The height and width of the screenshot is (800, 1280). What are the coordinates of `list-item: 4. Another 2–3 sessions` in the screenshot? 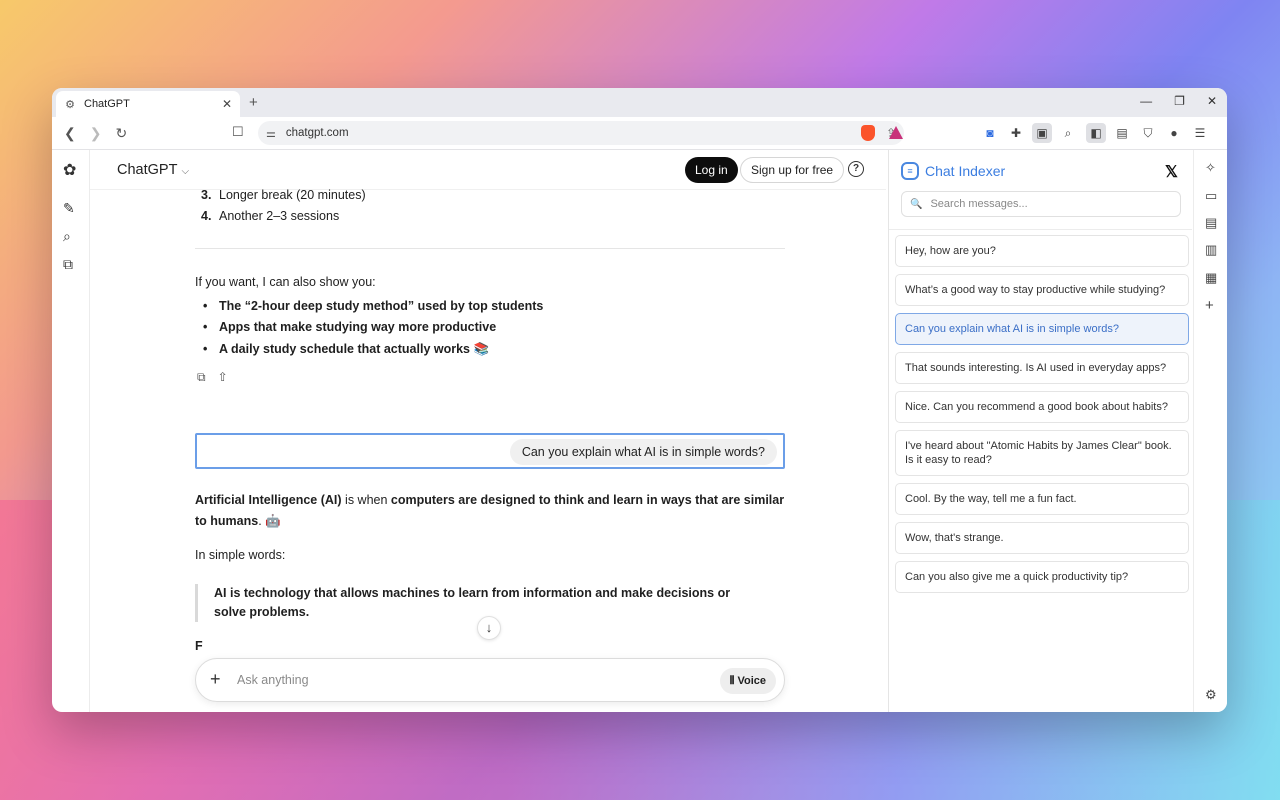 It's located at (270, 216).